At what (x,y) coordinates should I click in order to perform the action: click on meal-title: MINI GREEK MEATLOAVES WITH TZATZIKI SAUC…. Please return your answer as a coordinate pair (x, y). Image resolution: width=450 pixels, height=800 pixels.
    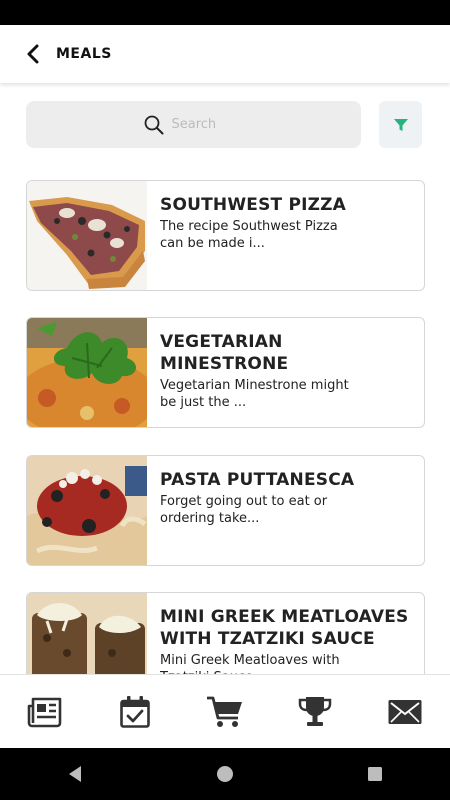
    Looking at the image, I should click on (284, 628).